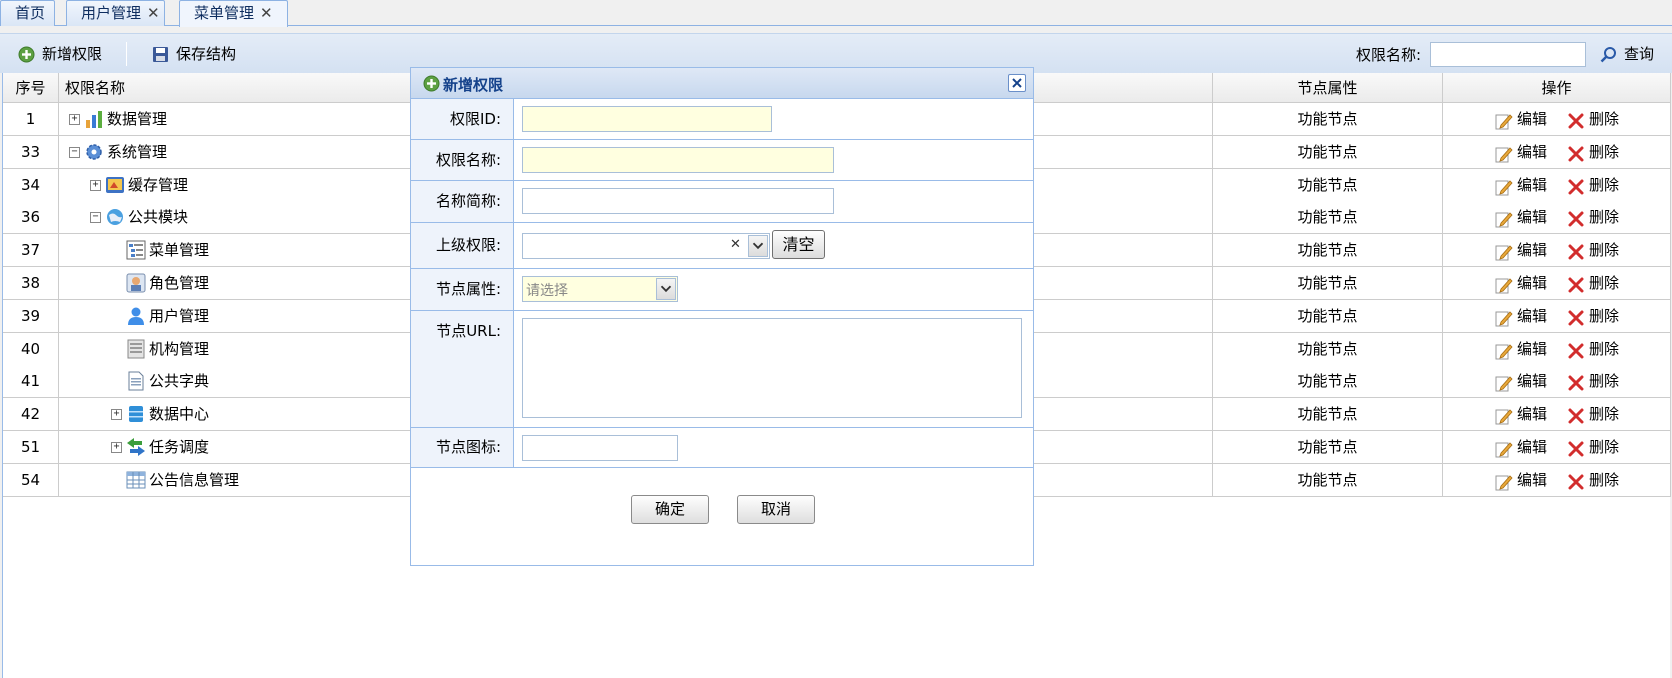 The image size is (1672, 678). What do you see at coordinates (158, 184) in the screenshot?
I see `row-name: 缓存管理` at bounding box center [158, 184].